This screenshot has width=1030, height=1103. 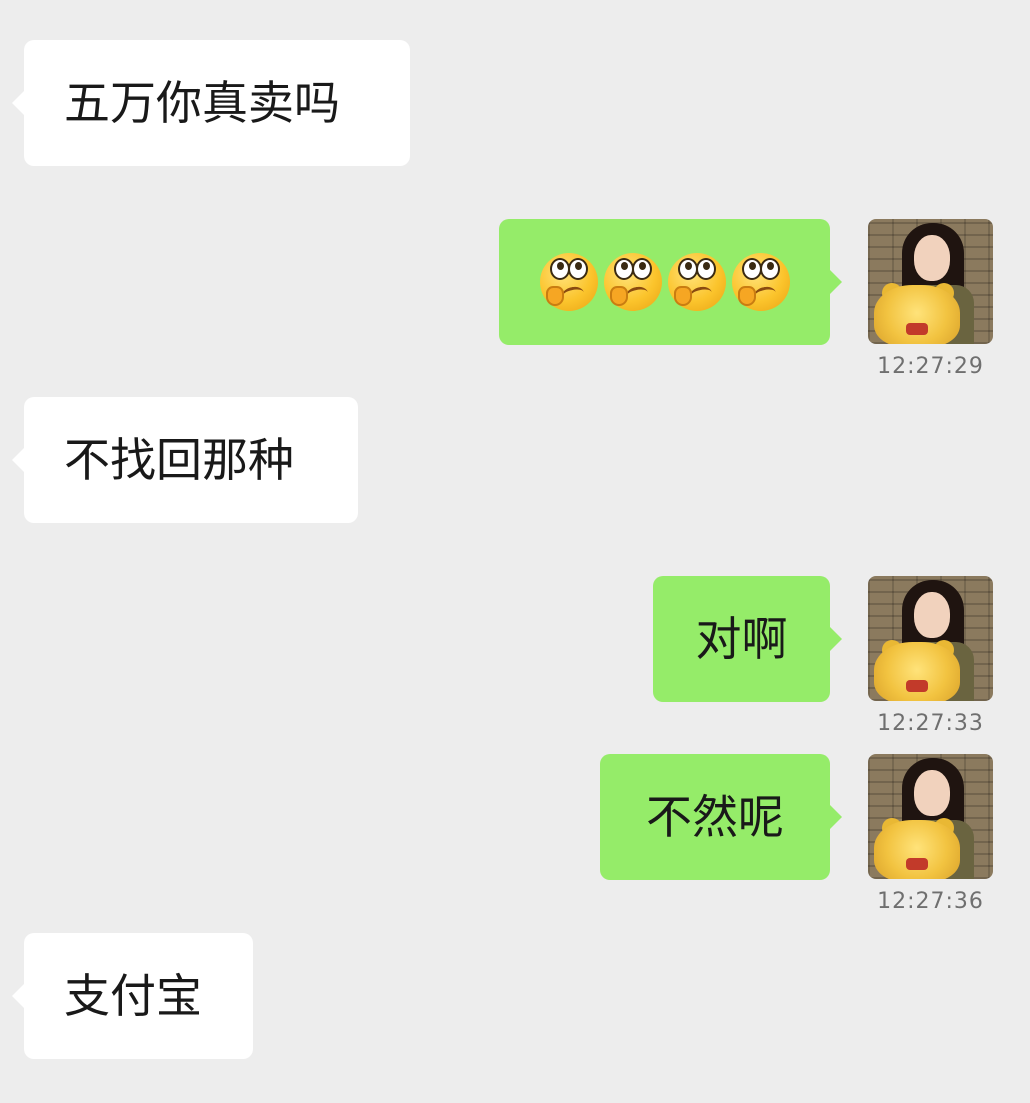 What do you see at coordinates (664, 282) in the screenshot?
I see `emoji-row` at bounding box center [664, 282].